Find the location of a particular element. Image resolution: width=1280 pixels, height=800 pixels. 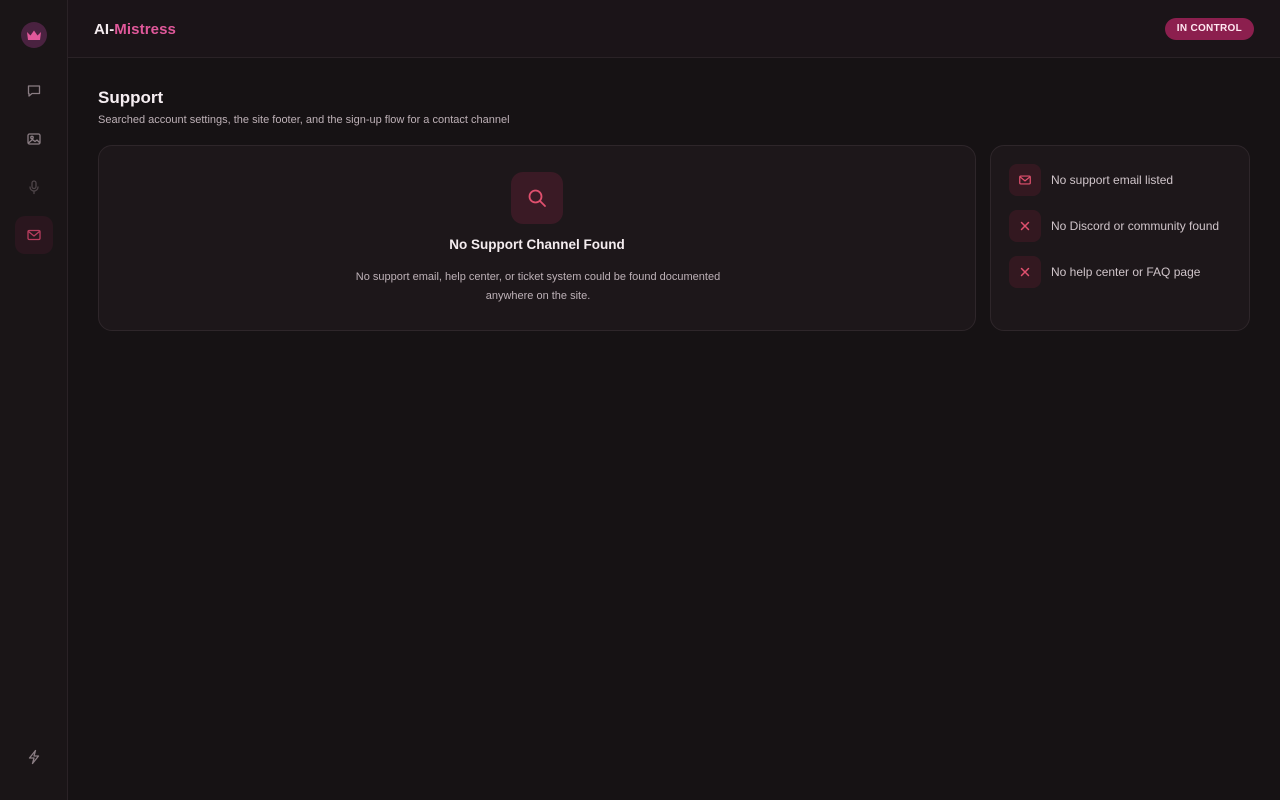

sidebar-item-support is located at coordinates (34, 235).